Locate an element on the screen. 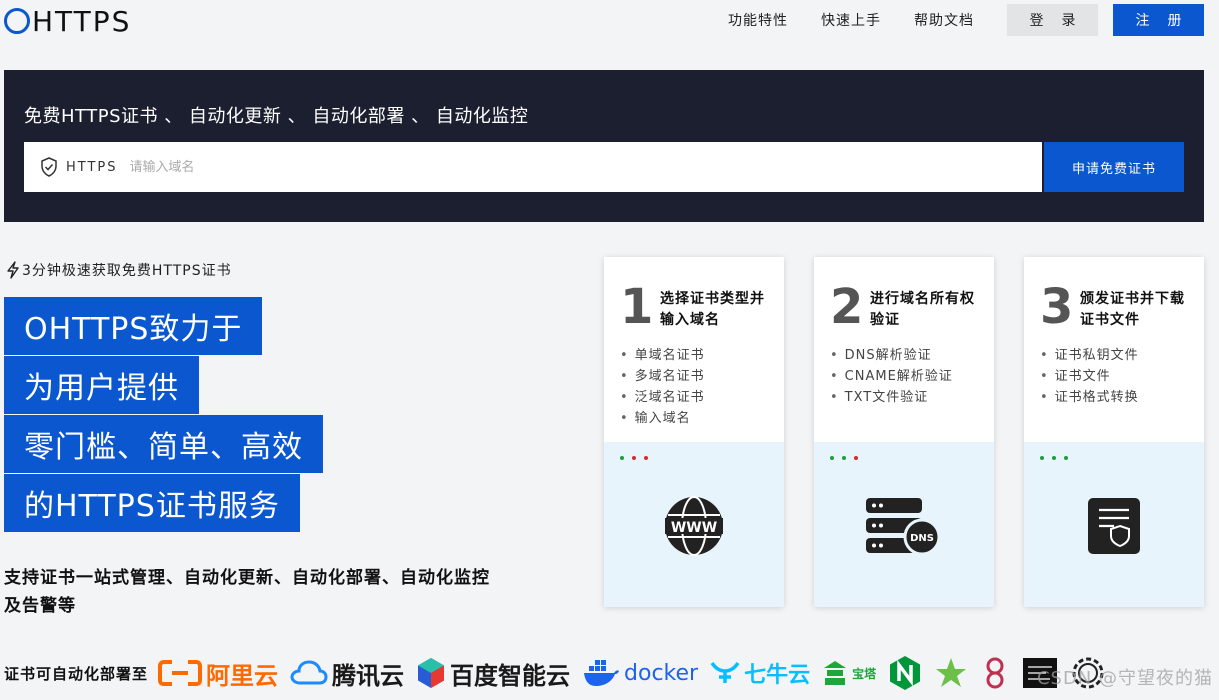 The image size is (1219, 700). register-button: 注册 is located at coordinates (1158, 20).